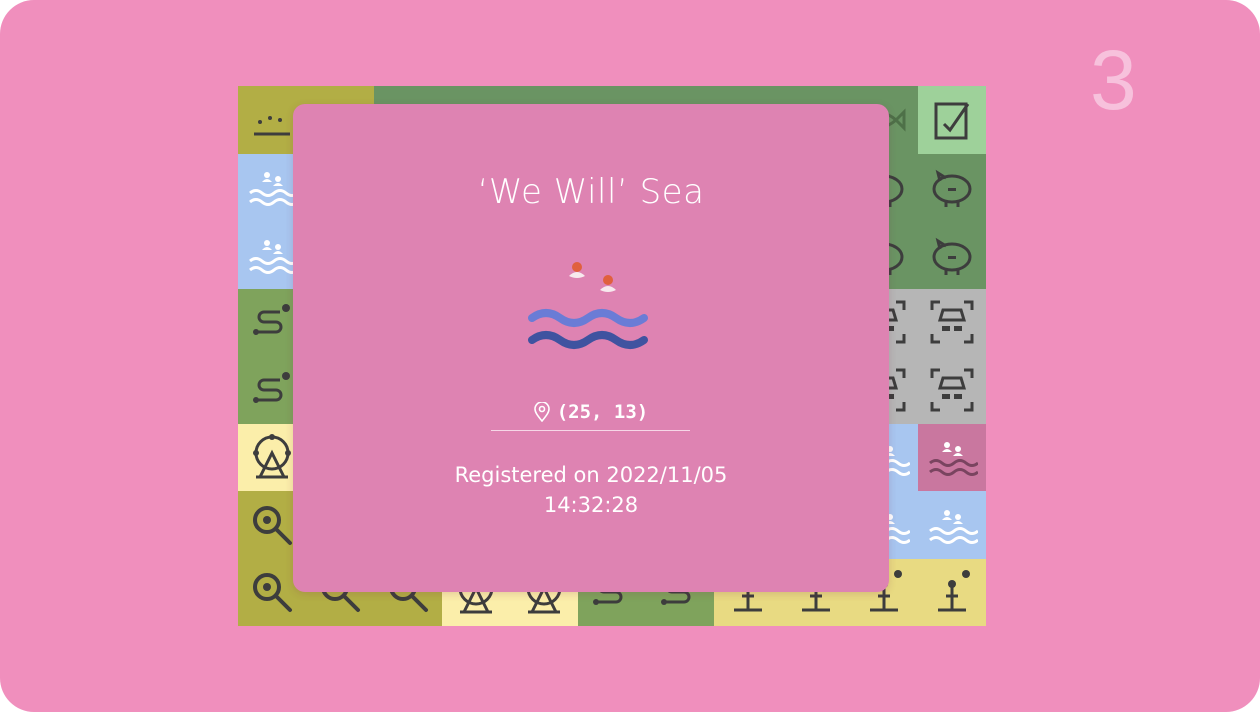  I want to click on sea-tile-emblem-icon, so click(588, 305).